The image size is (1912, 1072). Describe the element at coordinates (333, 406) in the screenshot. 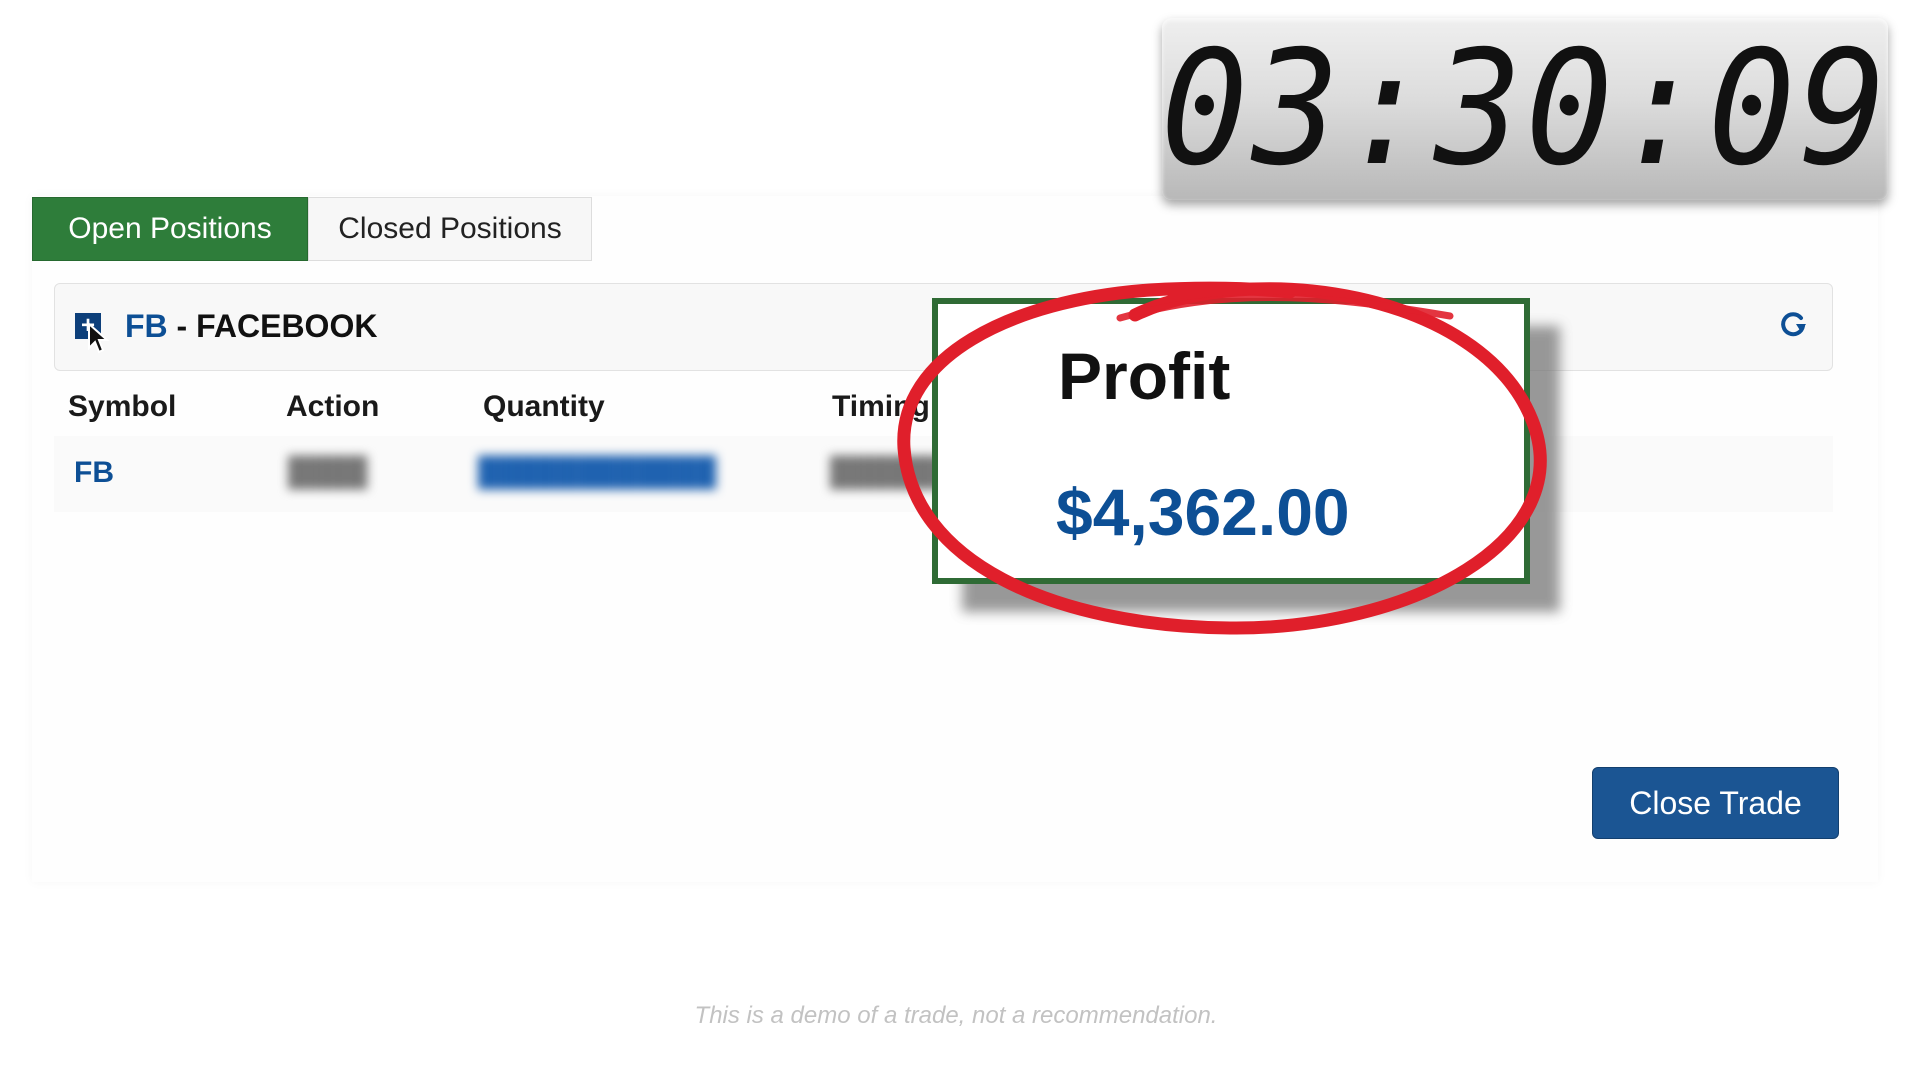

I see `column-header-action: Action` at that location.